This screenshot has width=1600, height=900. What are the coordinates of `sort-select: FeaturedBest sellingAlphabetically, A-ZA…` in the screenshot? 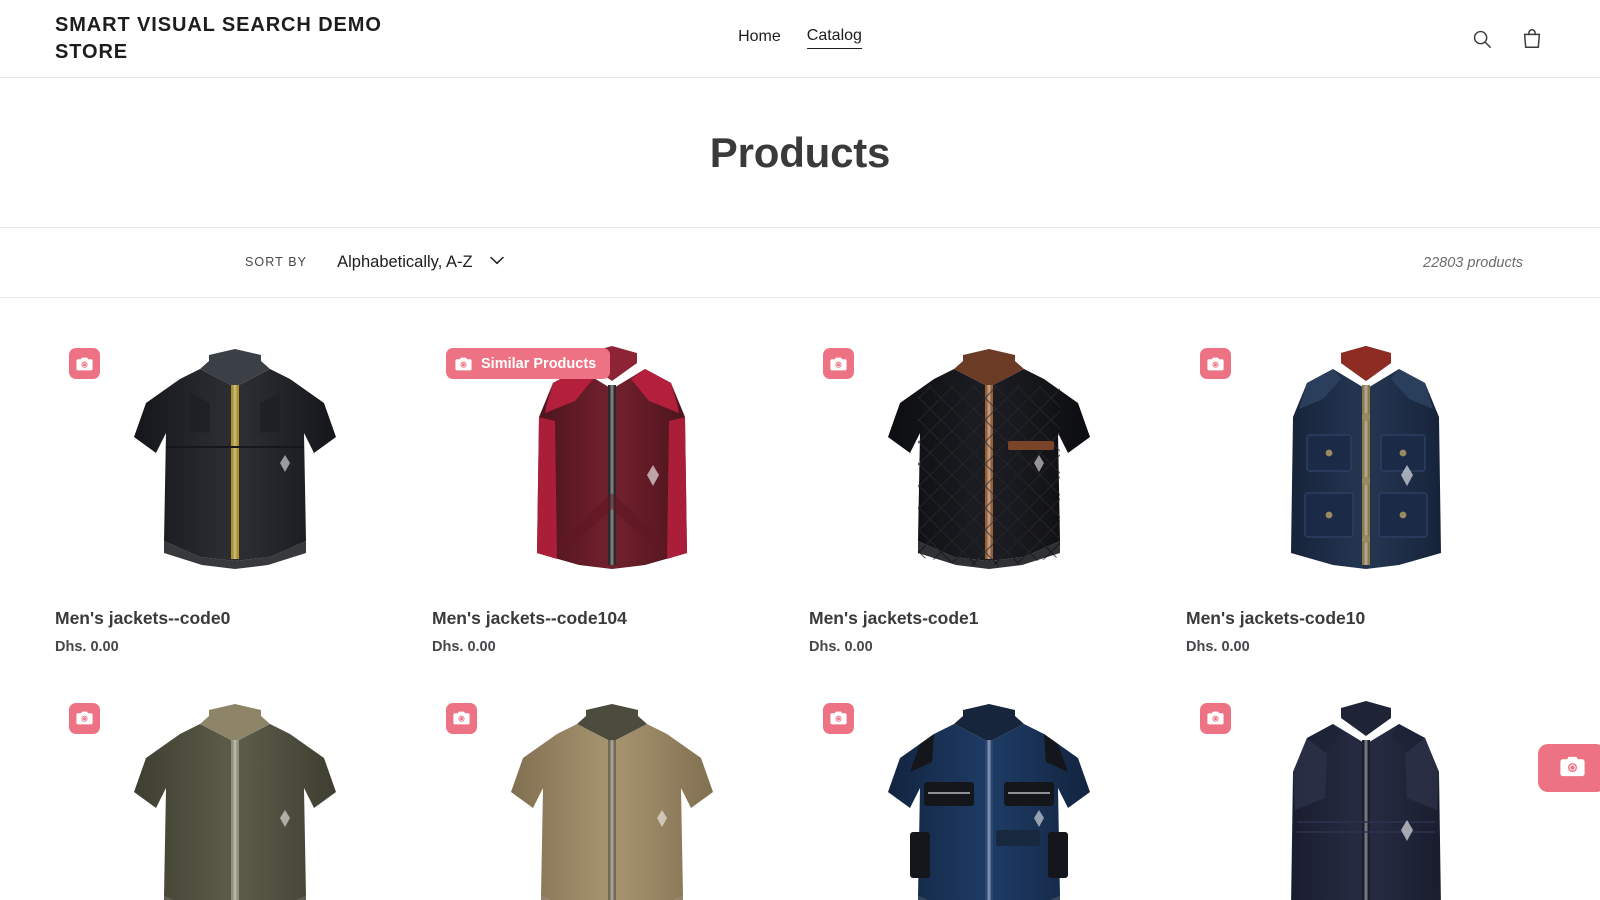 It's located at (423, 262).